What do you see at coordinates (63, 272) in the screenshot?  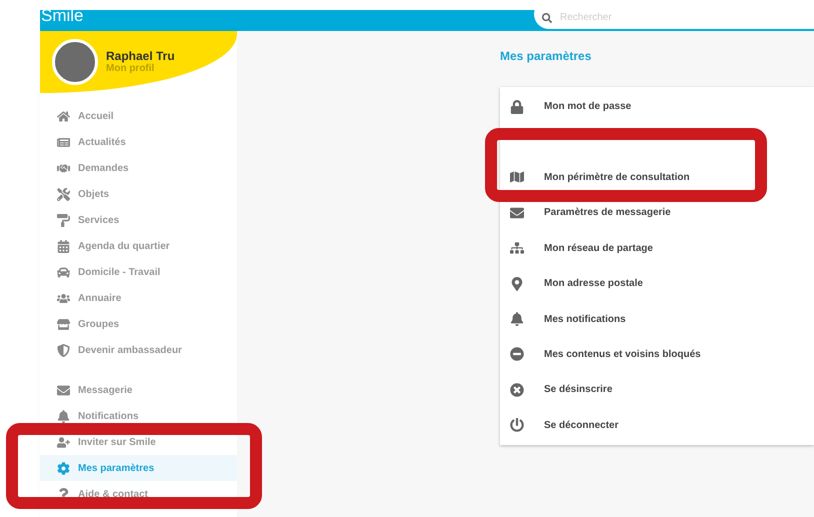 I see `car-icon` at bounding box center [63, 272].